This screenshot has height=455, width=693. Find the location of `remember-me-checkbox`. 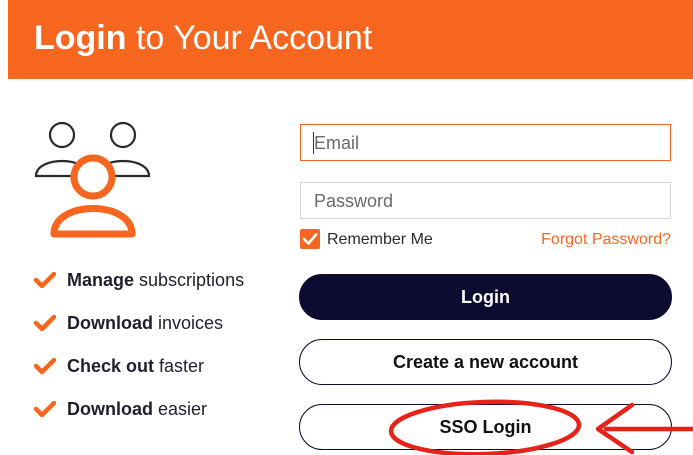

remember-me-checkbox is located at coordinates (310, 239).